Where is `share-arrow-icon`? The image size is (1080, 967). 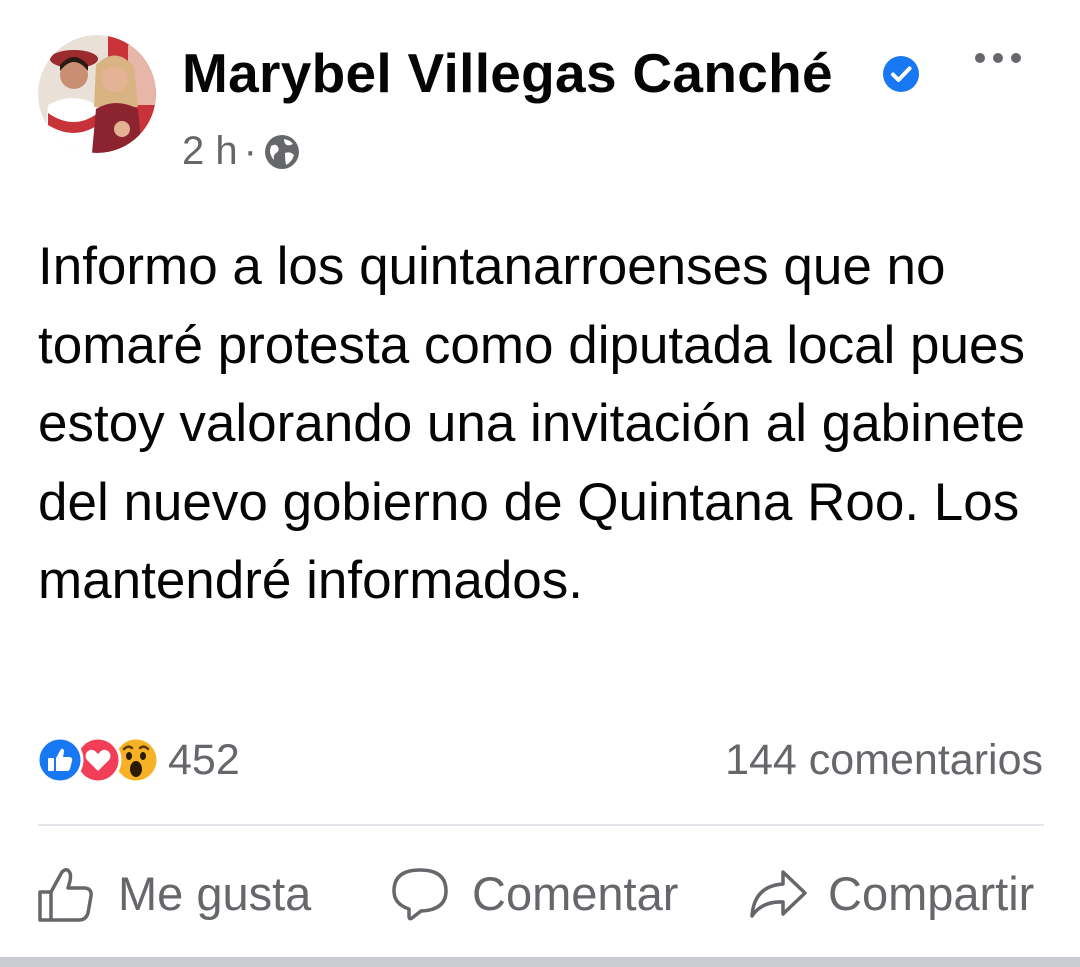 share-arrow-icon is located at coordinates (778, 894).